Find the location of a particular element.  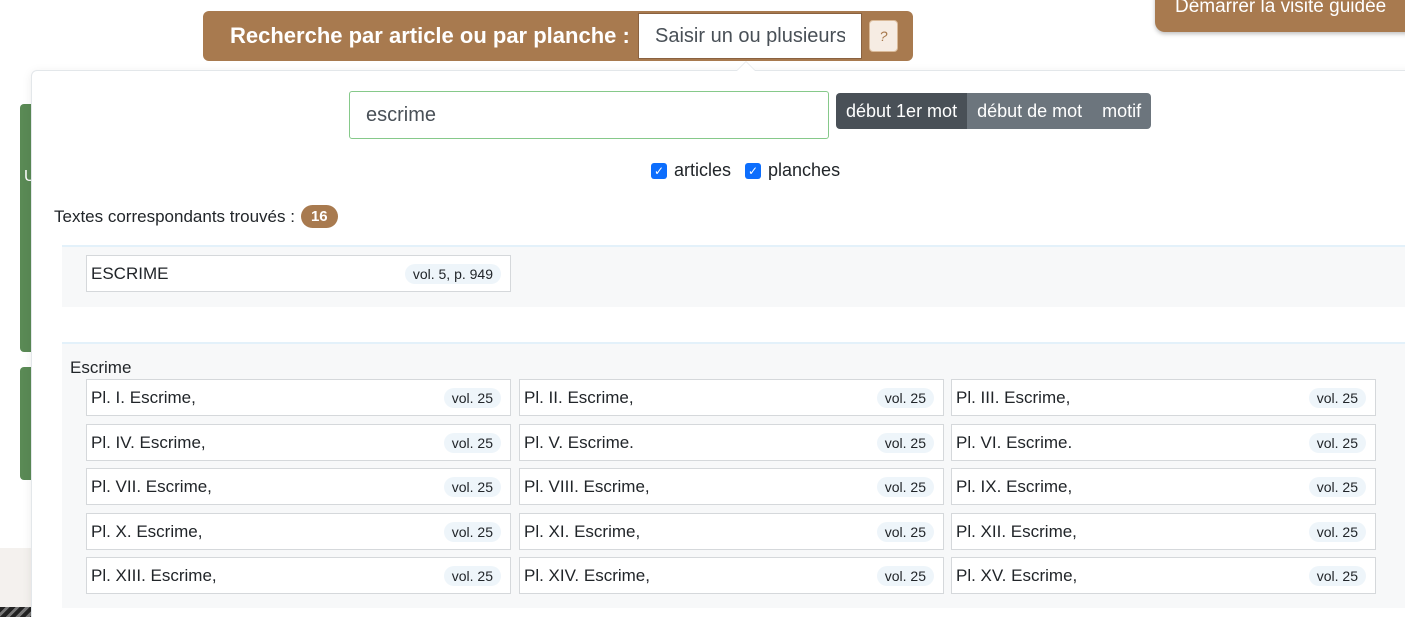

articles-section: ESCRIME vol. 5, p. 949 is located at coordinates (733, 276).